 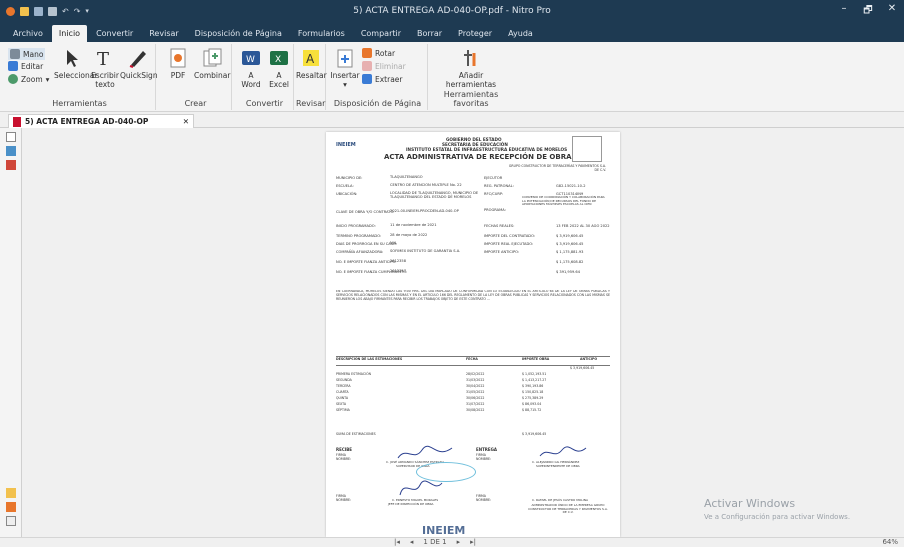 What do you see at coordinates (475, 386) in the screenshot?
I see `table-cell-fecha: 30/04/2022` at bounding box center [475, 386].